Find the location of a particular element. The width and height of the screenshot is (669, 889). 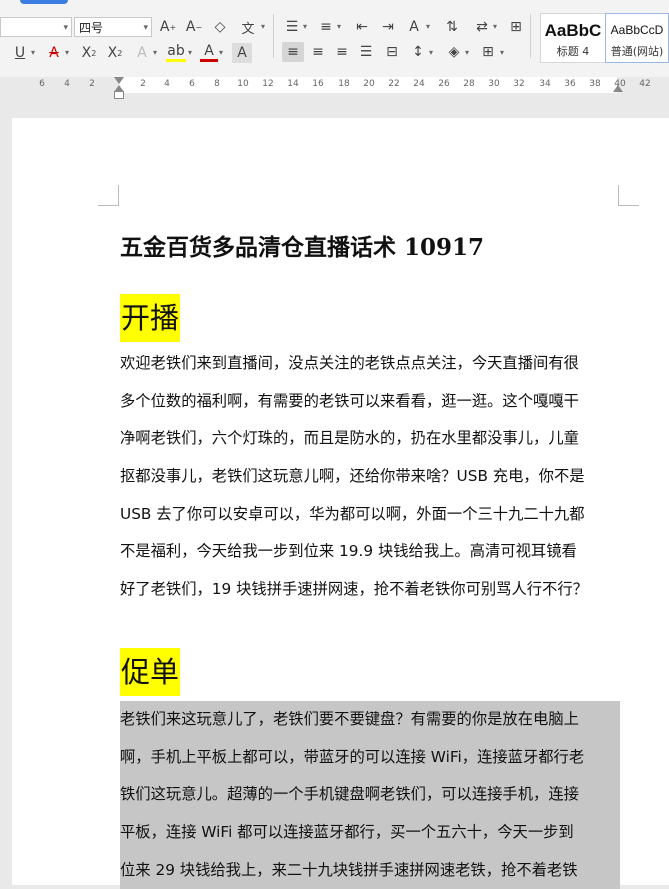

ruler-tick: 24 is located at coordinates (419, 84).